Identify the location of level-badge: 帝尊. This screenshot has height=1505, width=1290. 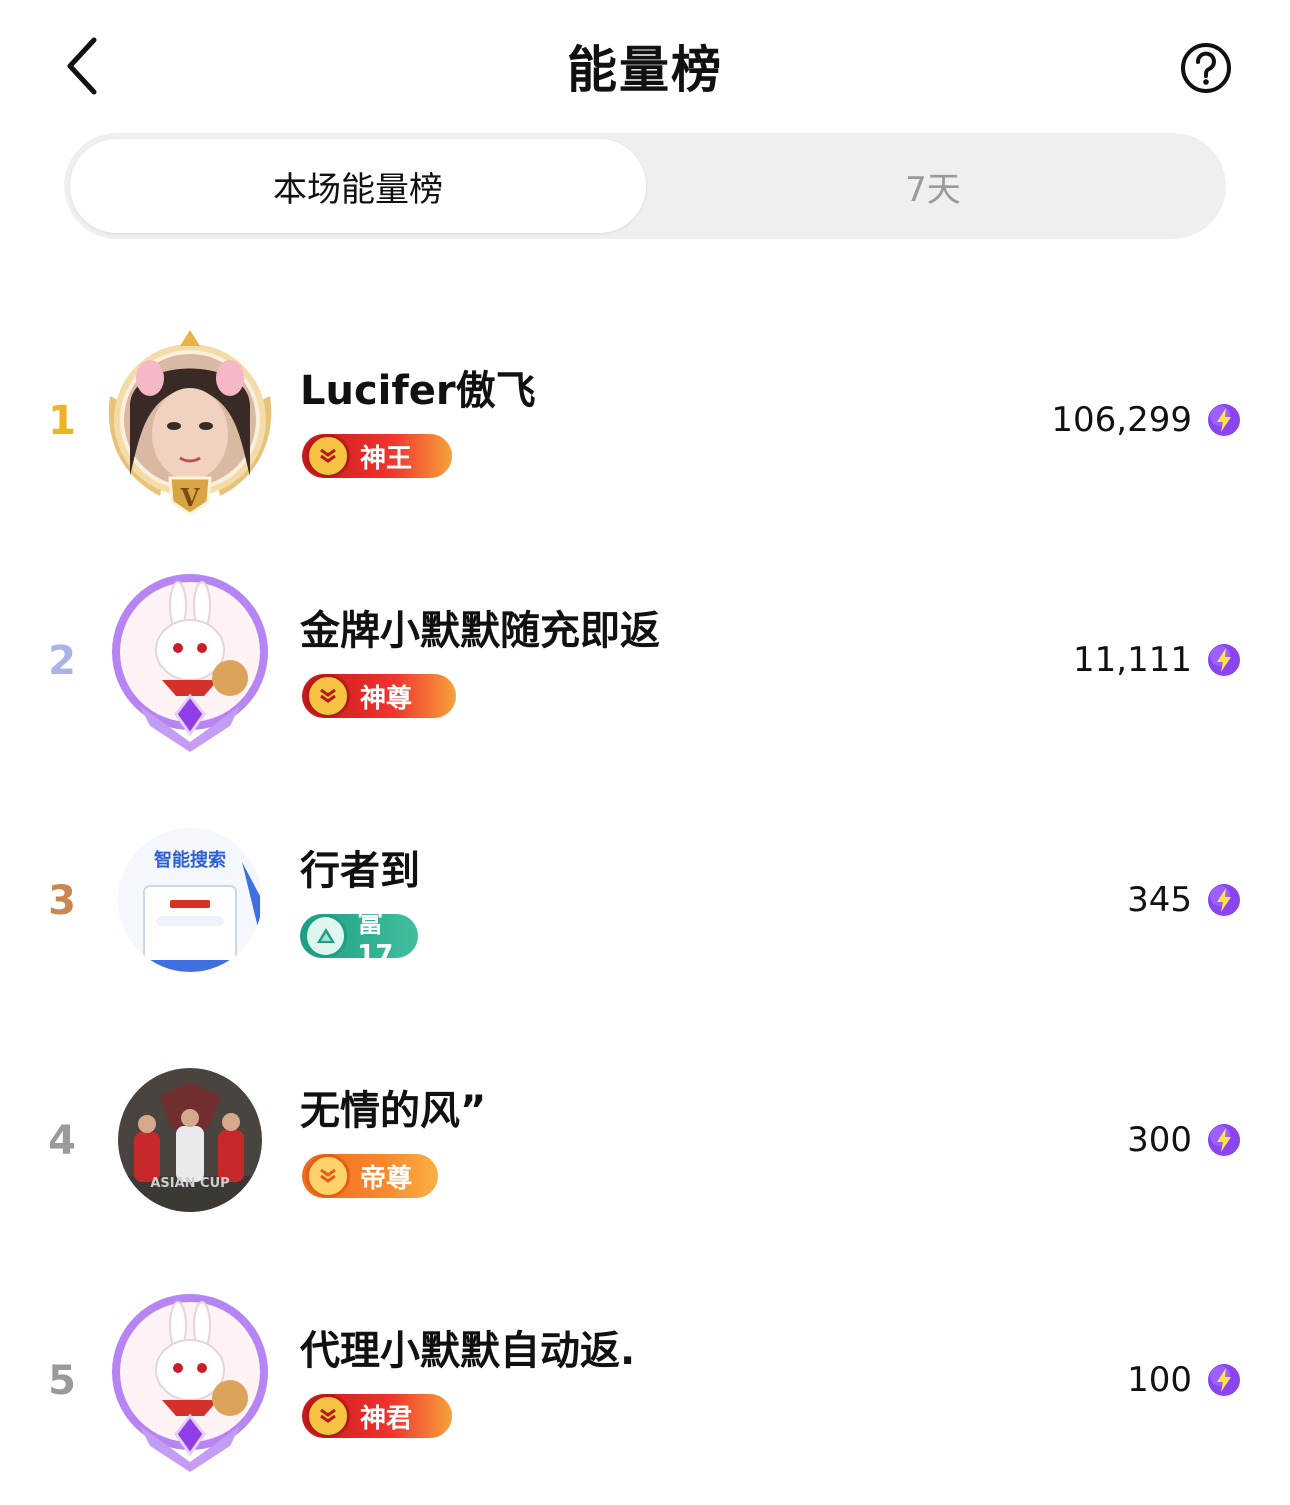
(370, 1176).